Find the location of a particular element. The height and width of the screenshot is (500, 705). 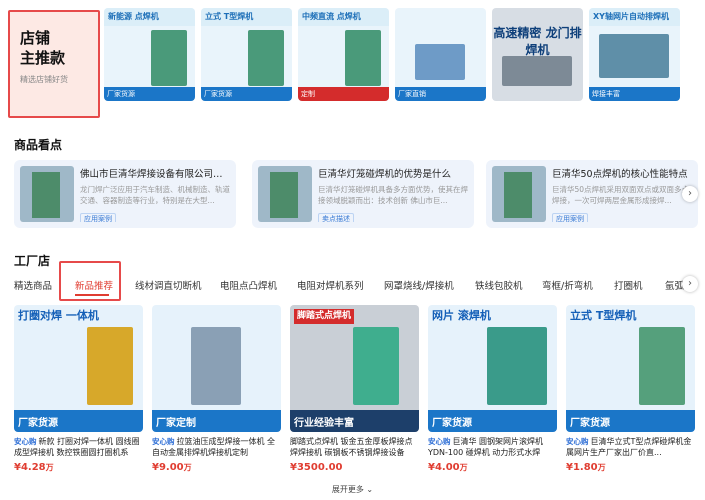

tab-wire-straightening: 线材调直切断机 is located at coordinates (168, 285).